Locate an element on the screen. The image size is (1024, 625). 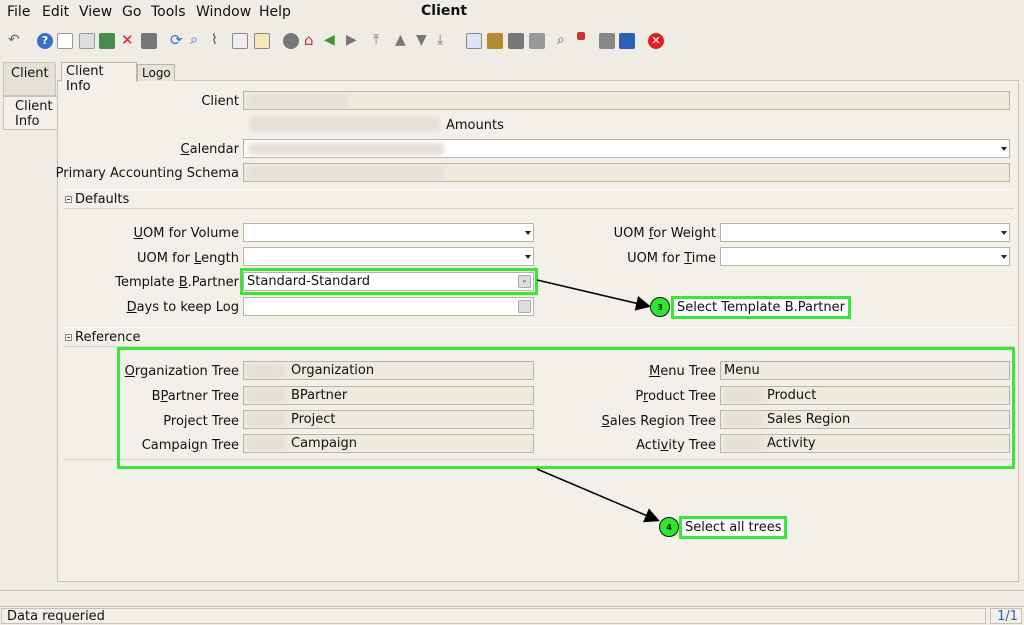
status-message: Data requeried is located at coordinates (56, 616).